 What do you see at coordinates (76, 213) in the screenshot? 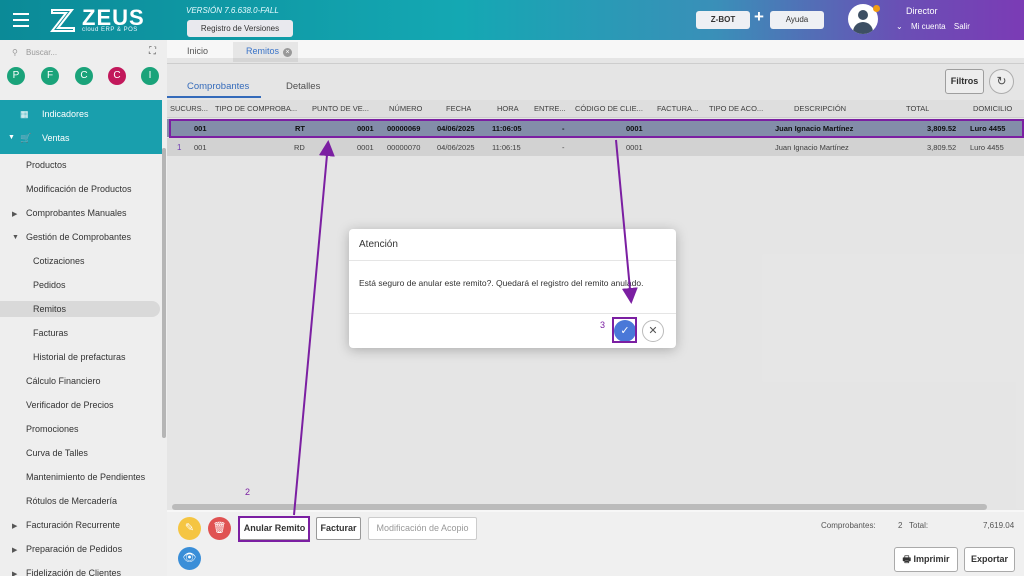
I see `sidebar-item-comprobantes-manuales: Comprobantes Manuales` at bounding box center [76, 213].